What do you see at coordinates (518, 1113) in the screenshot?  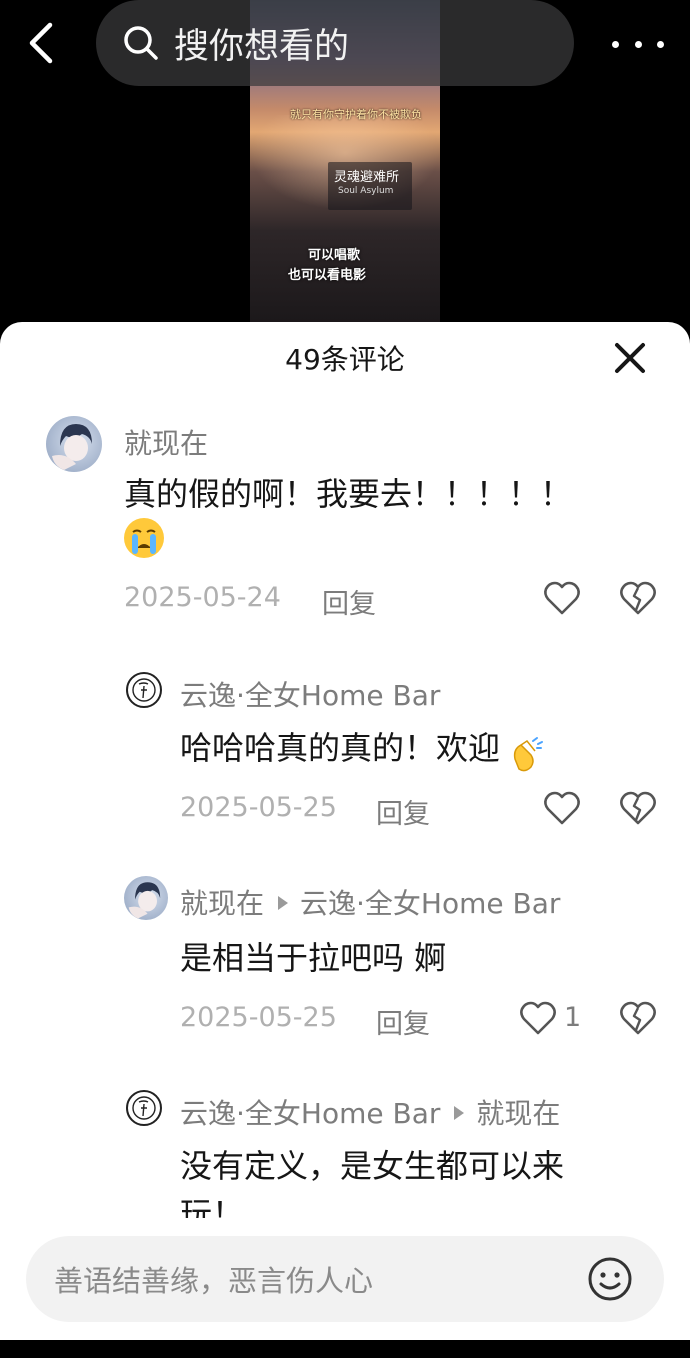 I see `reply-to-author: 就现在` at bounding box center [518, 1113].